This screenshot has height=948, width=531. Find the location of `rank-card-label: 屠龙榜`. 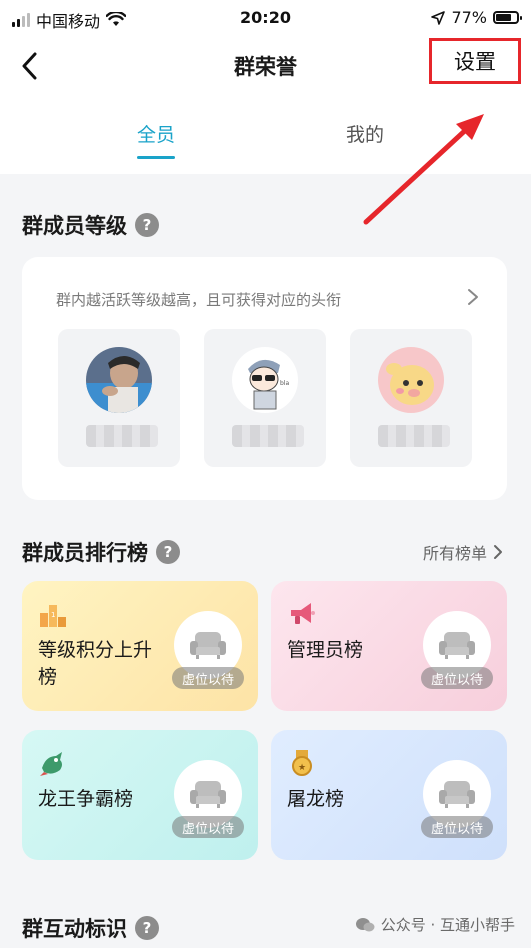

rank-card-label: 屠龙榜 is located at coordinates (316, 799).